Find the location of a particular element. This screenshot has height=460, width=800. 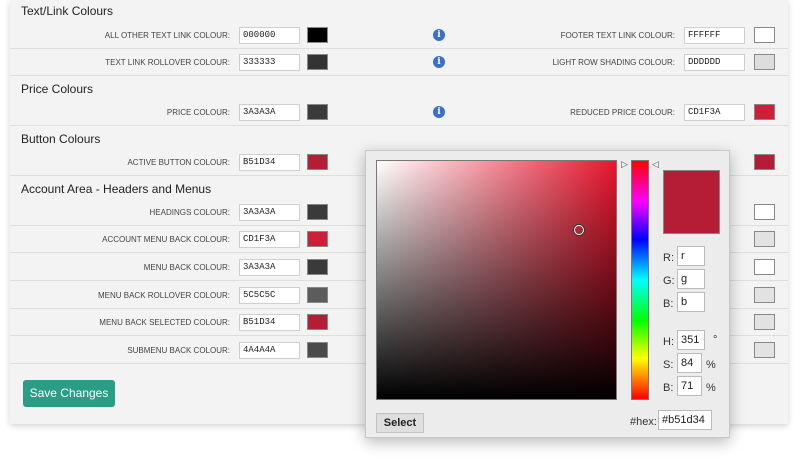

saturation-unit: % is located at coordinates (711, 365).